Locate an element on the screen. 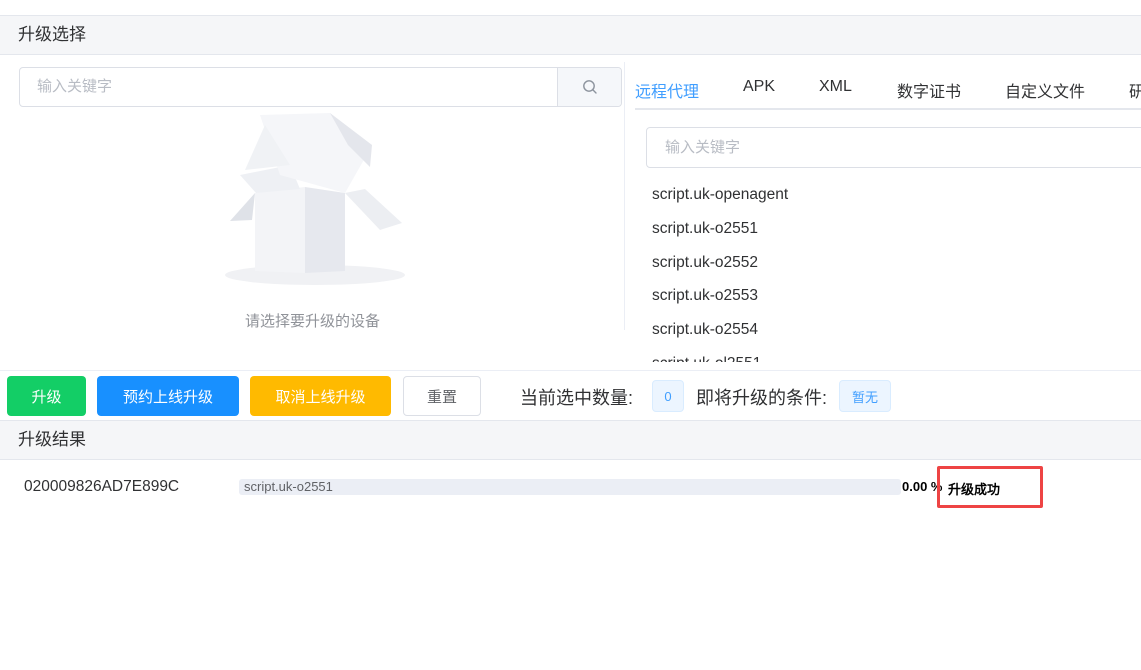 This screenshot has height=670, width=1141. cancel-online-upgrade-button: 取消上线升级 is located at coordinates (320, 396).